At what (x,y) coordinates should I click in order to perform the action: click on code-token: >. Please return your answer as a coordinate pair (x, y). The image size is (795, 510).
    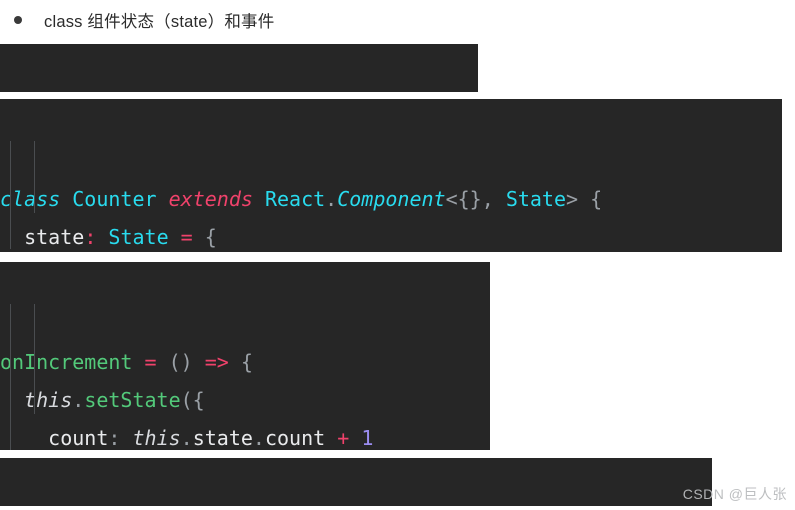
    Looking at the image, I should click on (572, 199).